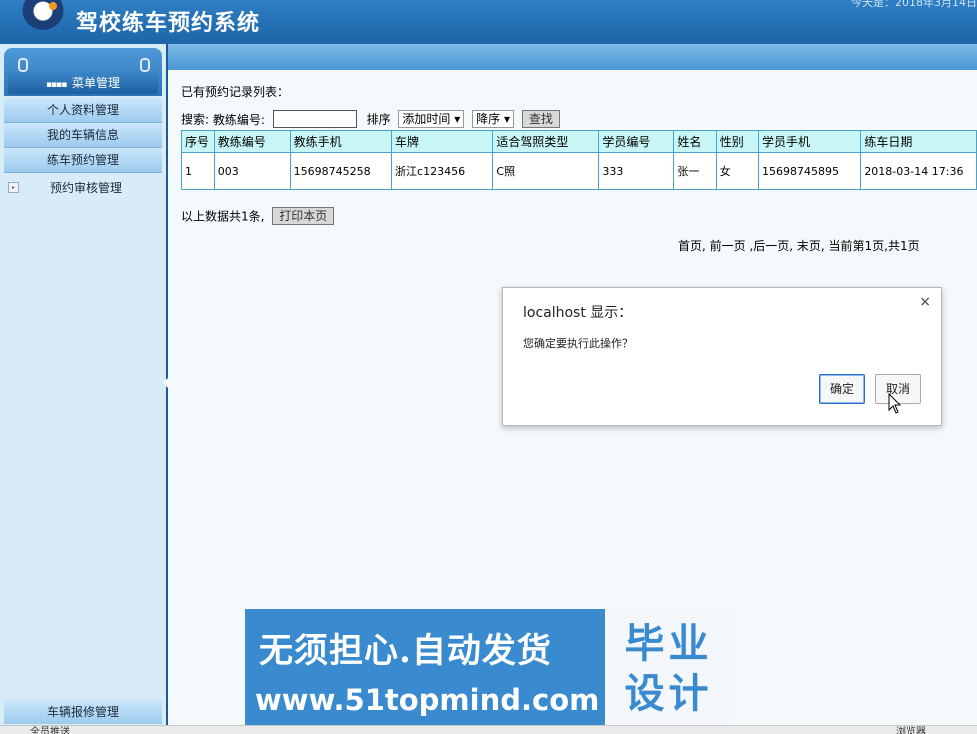 This screenshot has height=734, width=977. What do you see at coordinates (636, 141) in the screenshot?
I see `column-header: 学员编号` at bounding box center [636, 141].